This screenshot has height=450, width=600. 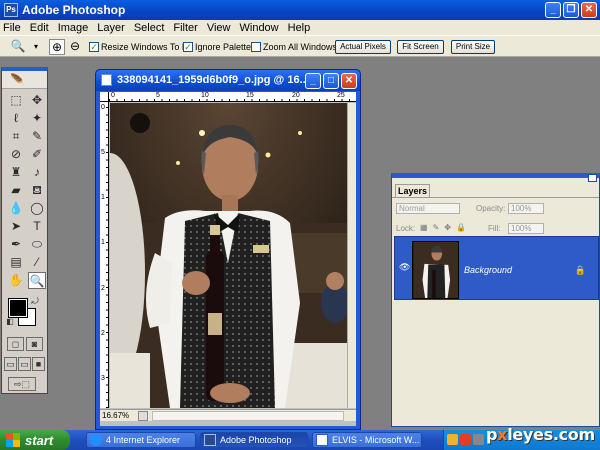 What do you see at coordinates (57, 47) in the screenshot?
I see `zoom-in-icon: ⊕` at bounding box center [57, 47].